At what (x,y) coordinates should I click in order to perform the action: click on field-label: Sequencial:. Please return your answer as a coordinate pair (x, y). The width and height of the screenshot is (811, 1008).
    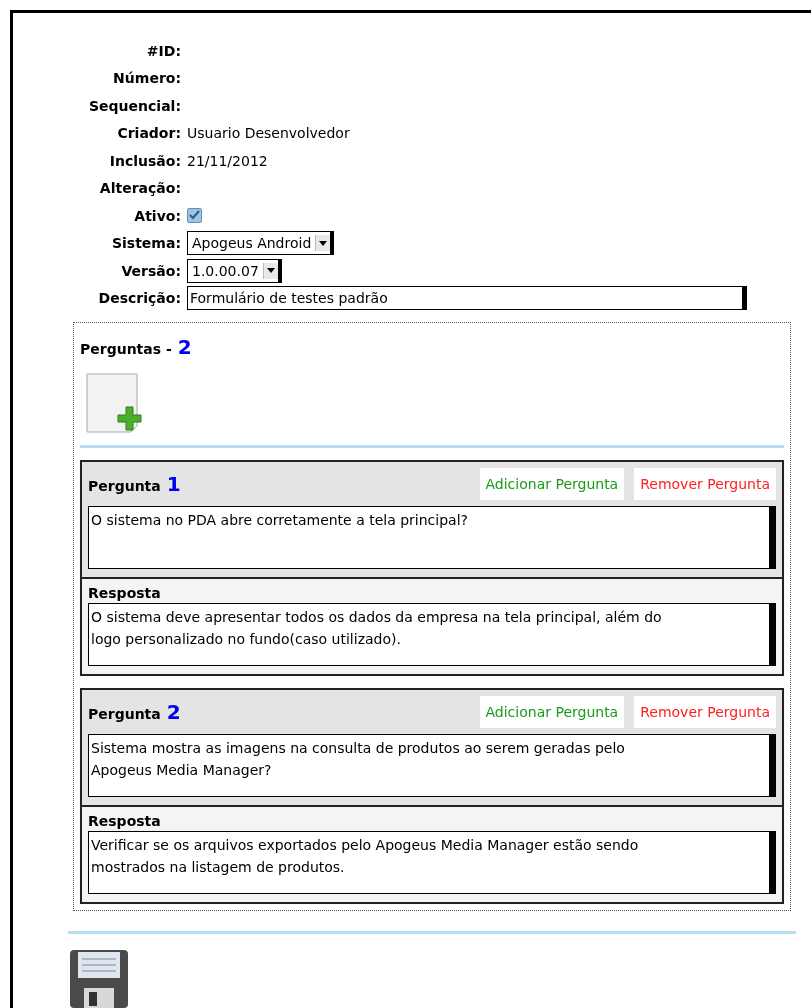
    Looking at the image, I should click on (135, 105).